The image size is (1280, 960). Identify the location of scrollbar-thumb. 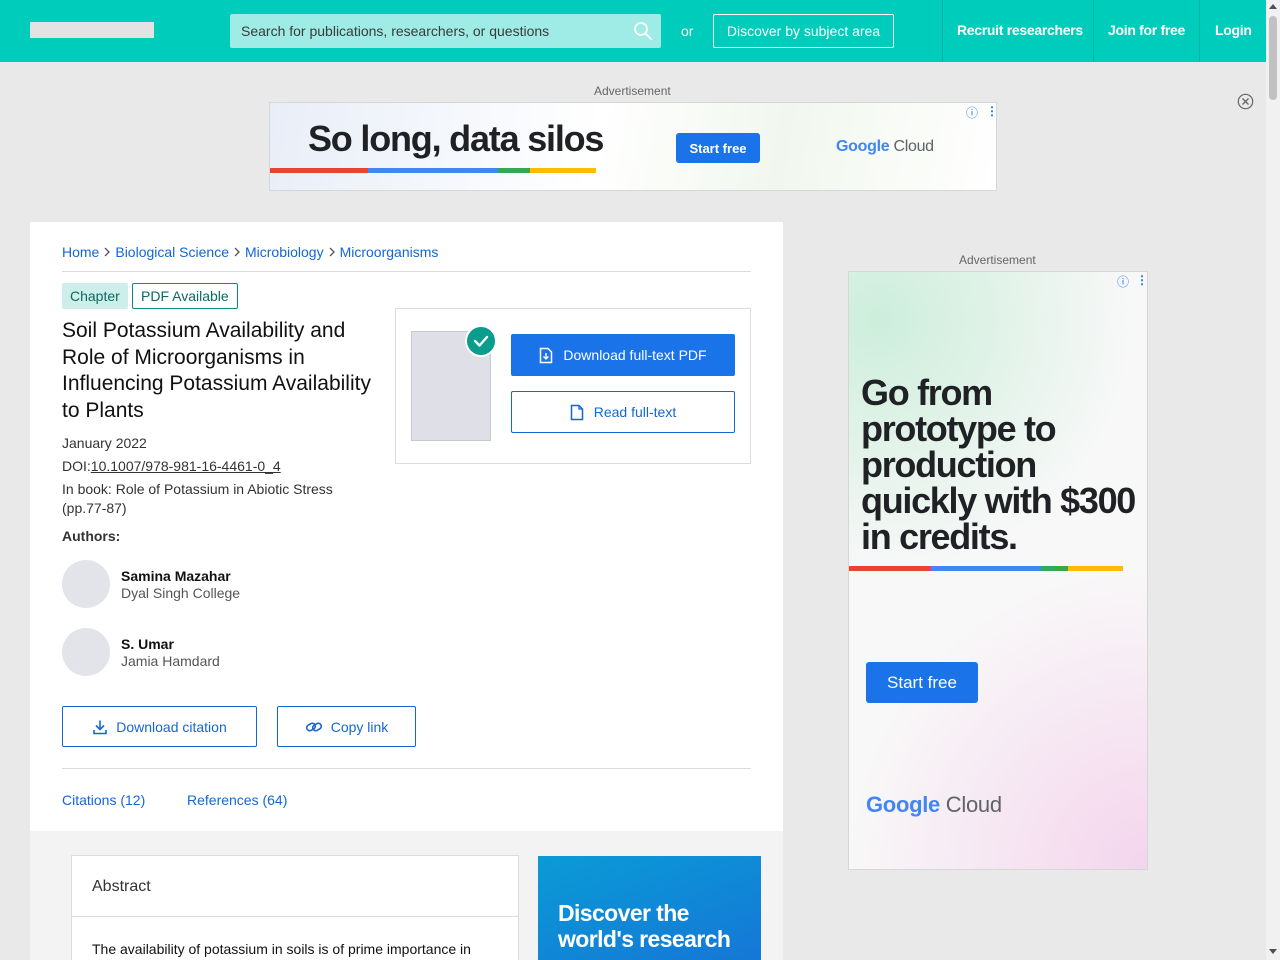
(1273, 58).